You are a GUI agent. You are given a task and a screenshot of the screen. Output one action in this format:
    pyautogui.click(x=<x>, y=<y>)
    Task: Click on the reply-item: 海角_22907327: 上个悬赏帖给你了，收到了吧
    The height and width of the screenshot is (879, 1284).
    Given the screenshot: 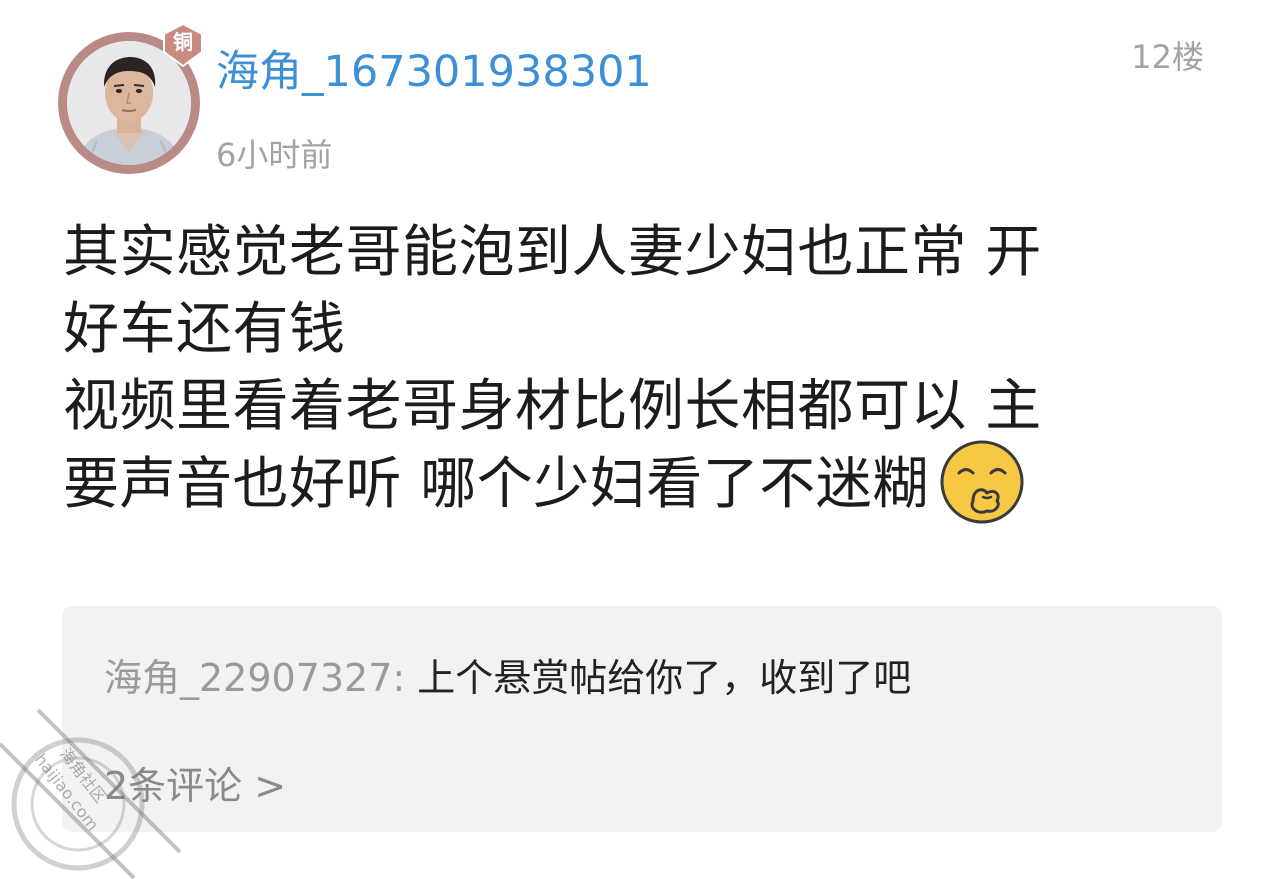 What is the action you would take?
    pyautogui.click(x=507, y=678)
    